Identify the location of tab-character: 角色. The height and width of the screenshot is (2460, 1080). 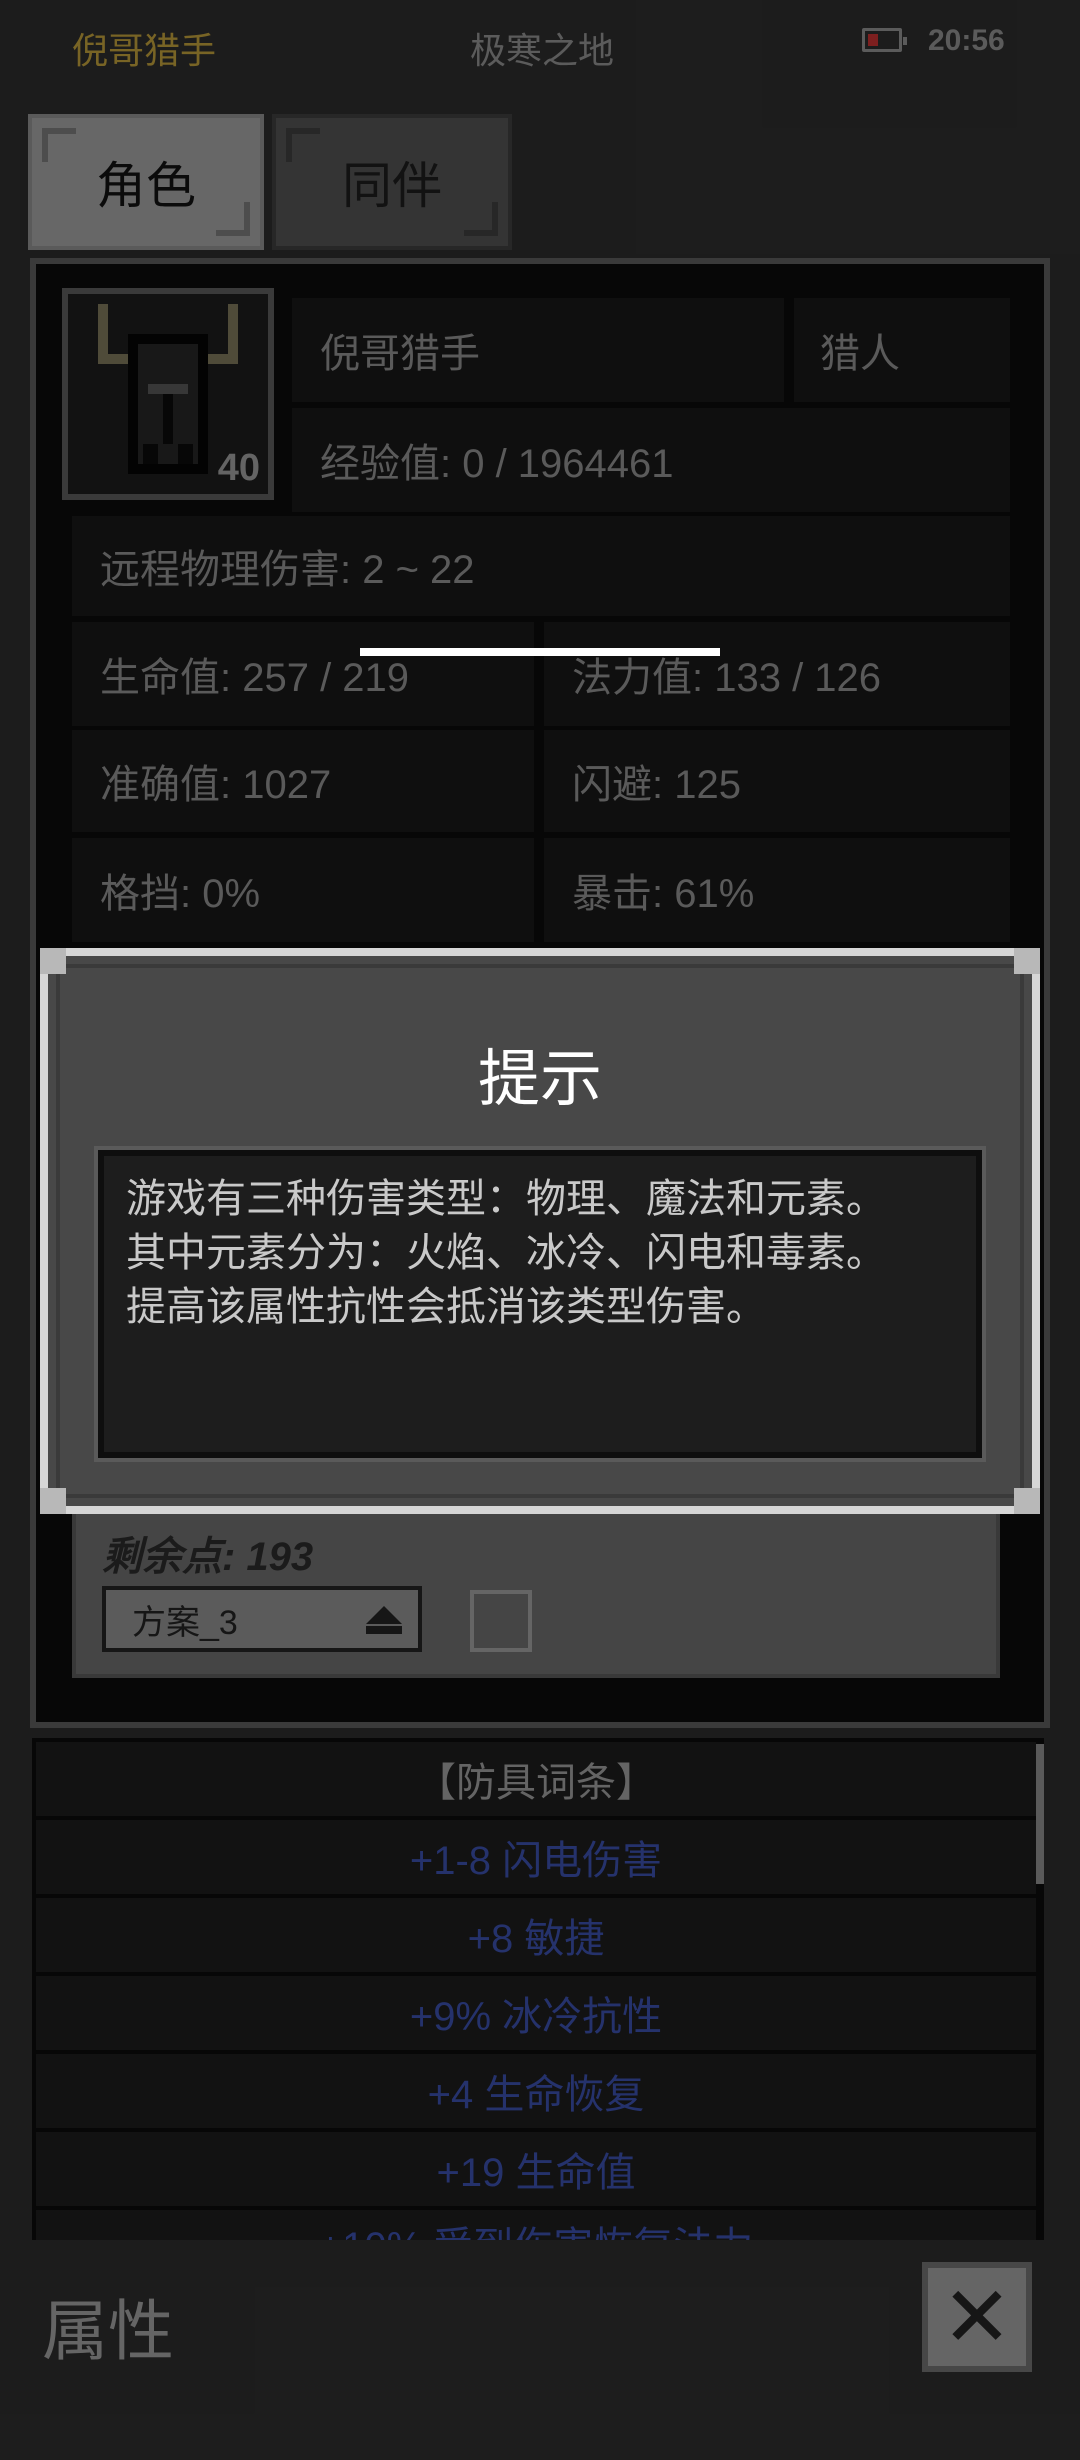
(146, 182).